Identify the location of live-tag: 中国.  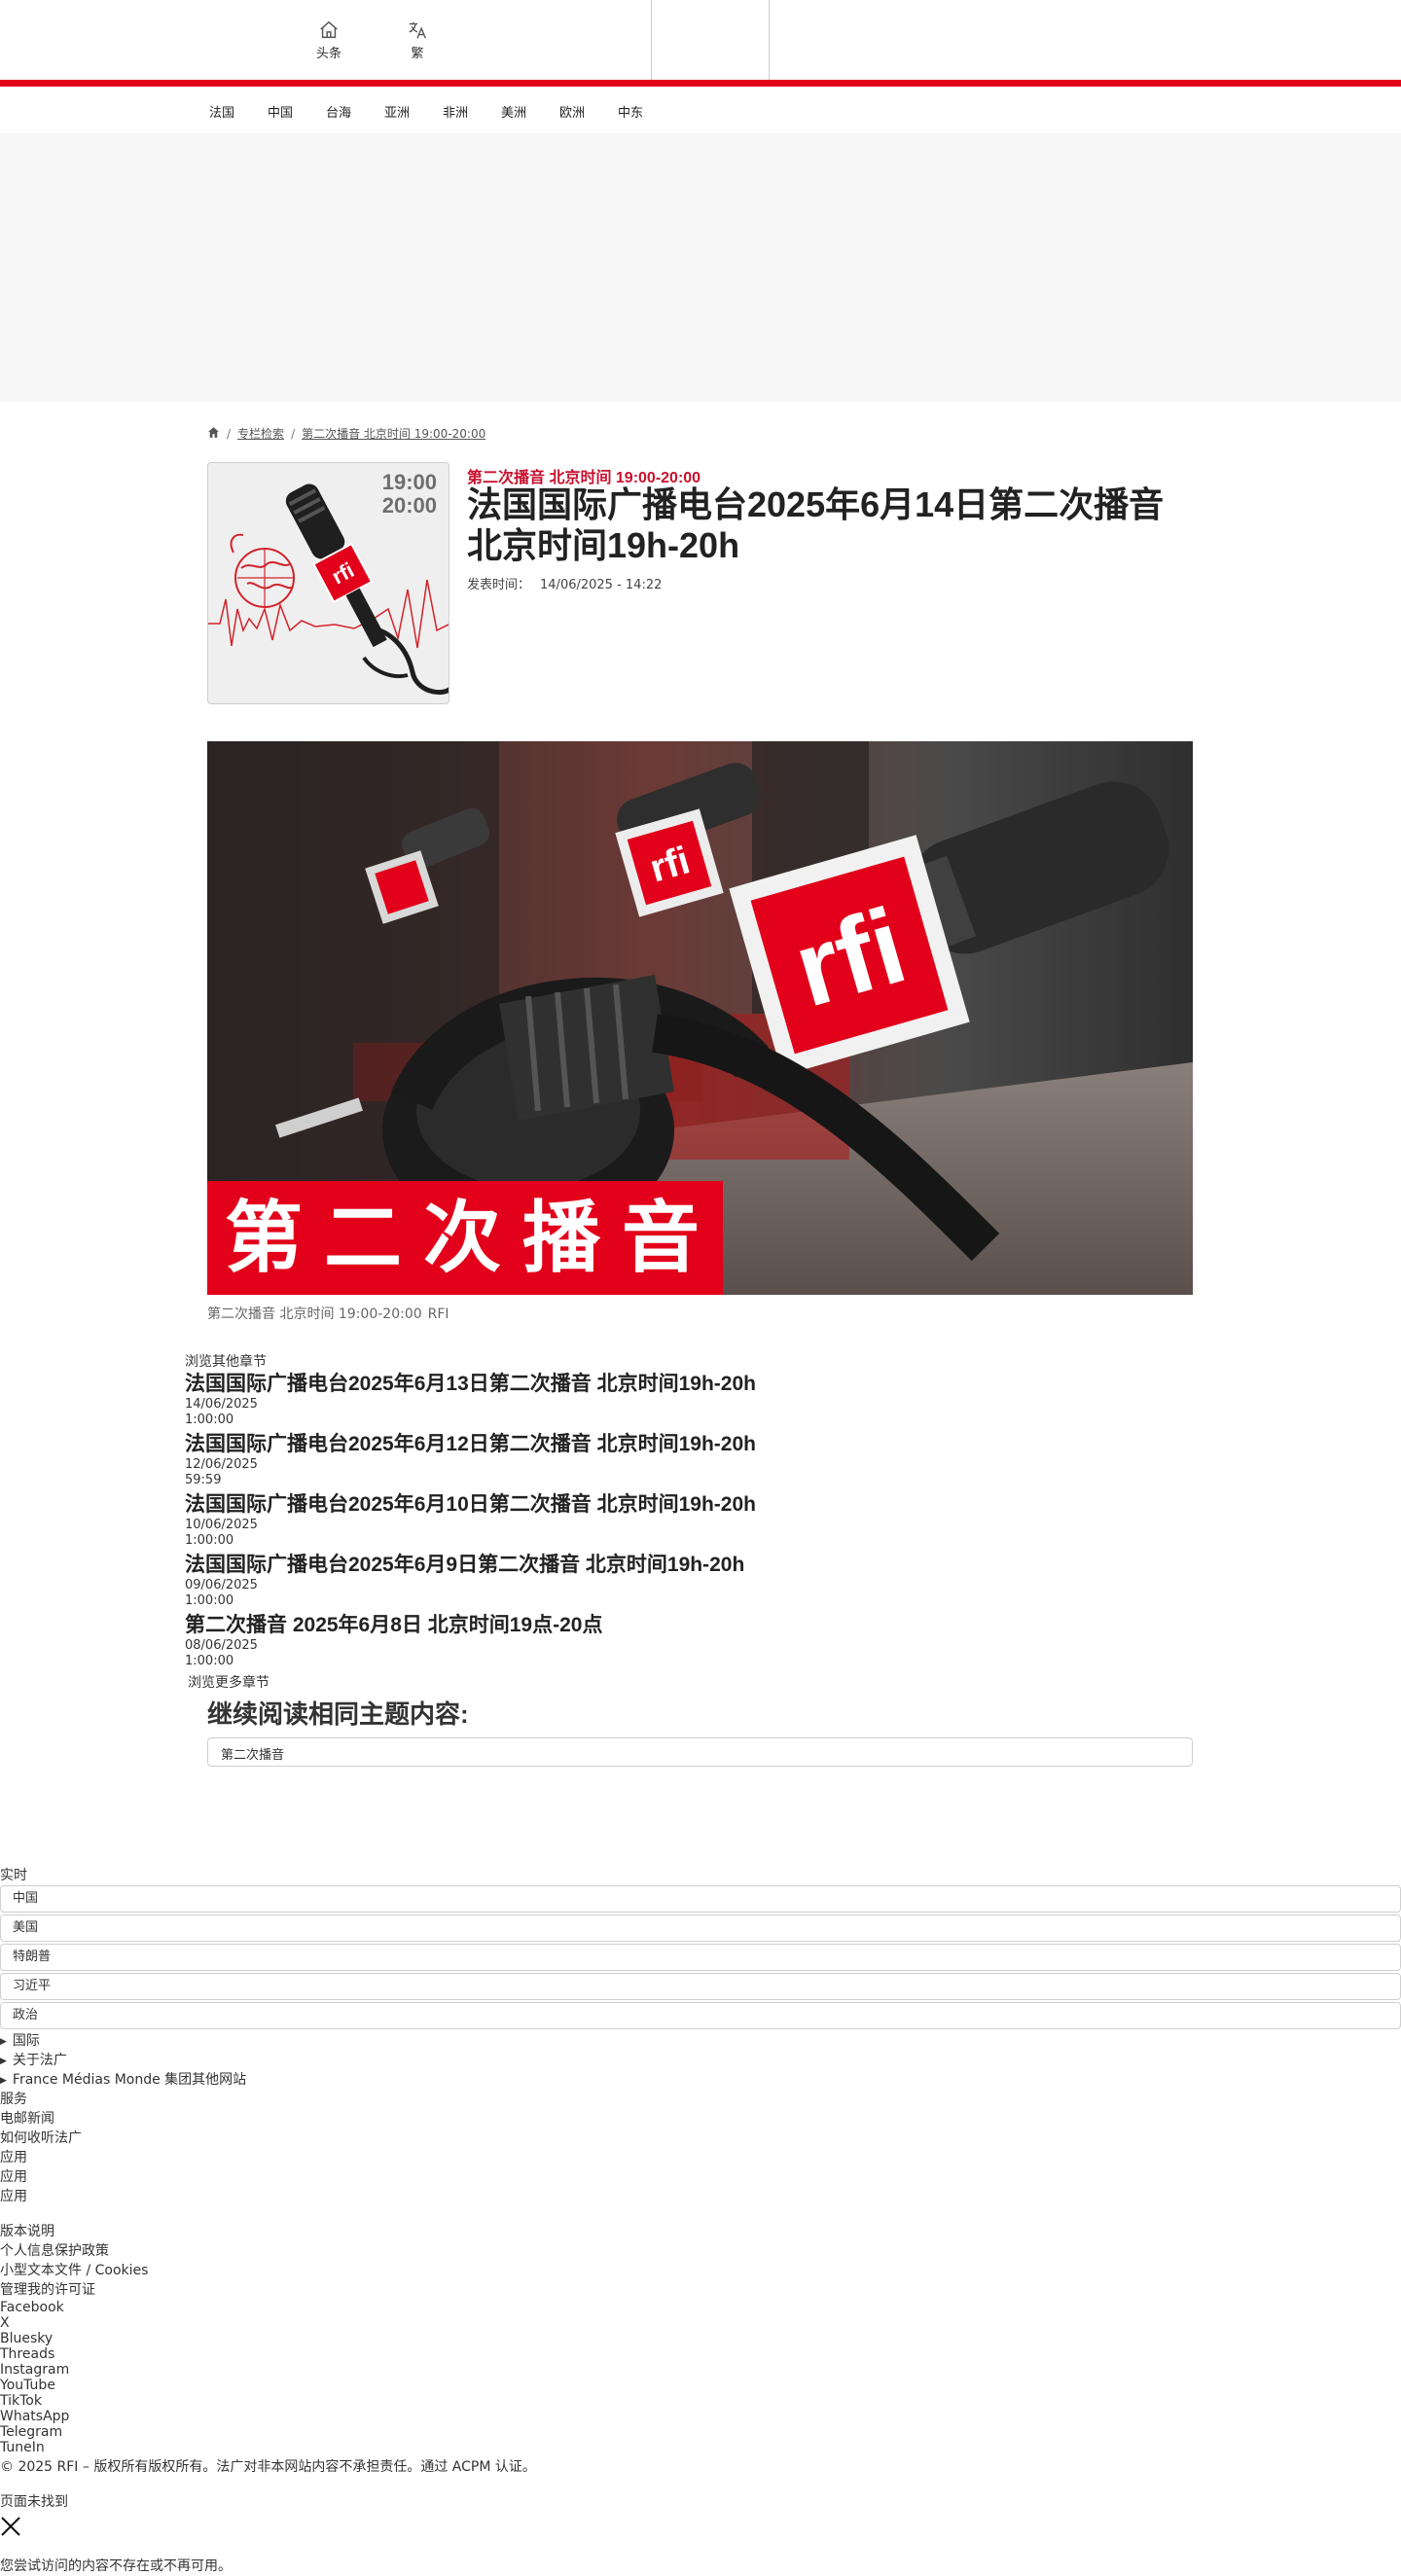
(700, 1899).